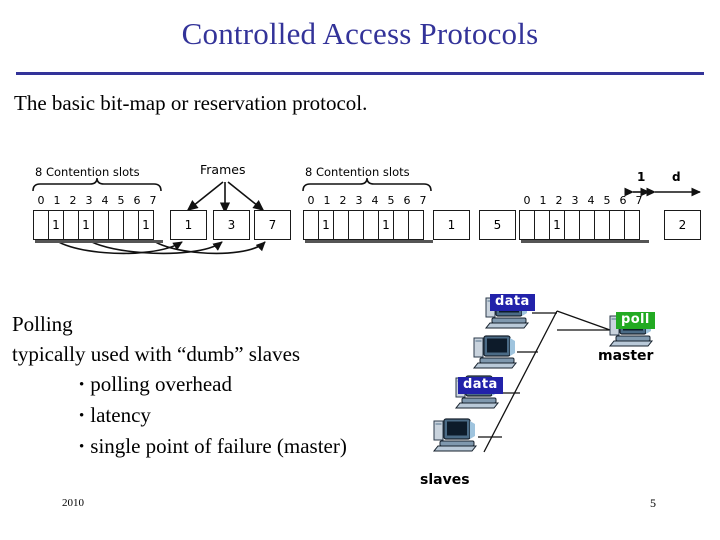 The width and height of the screenshot is (720, 540). What do you see at coordinates (97, 200) in the screenshot?
I see `slot-index-row-1: 0 1 2 3 4 5 6 7` at bounding box center [97, 200].